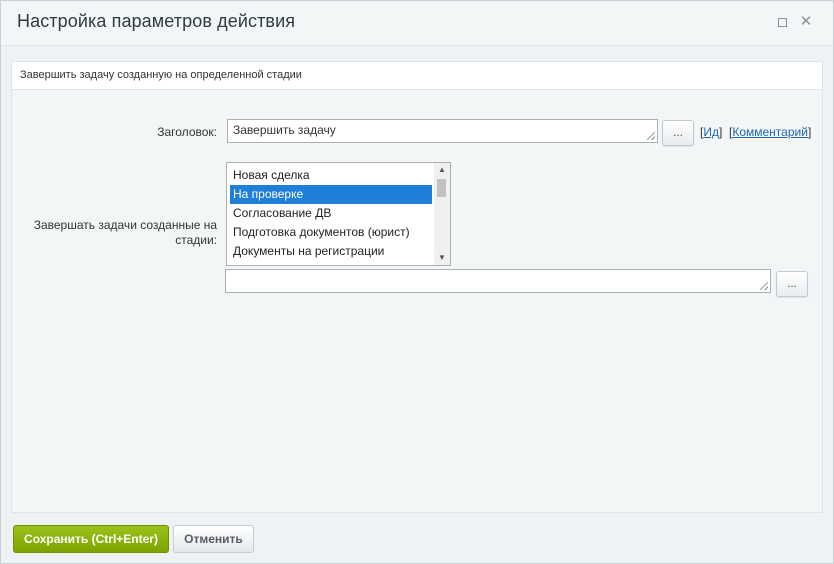 The height and width of the screenshot is (564, 834). I want to click on title-input: Завершить задачу, so click(442, 131).